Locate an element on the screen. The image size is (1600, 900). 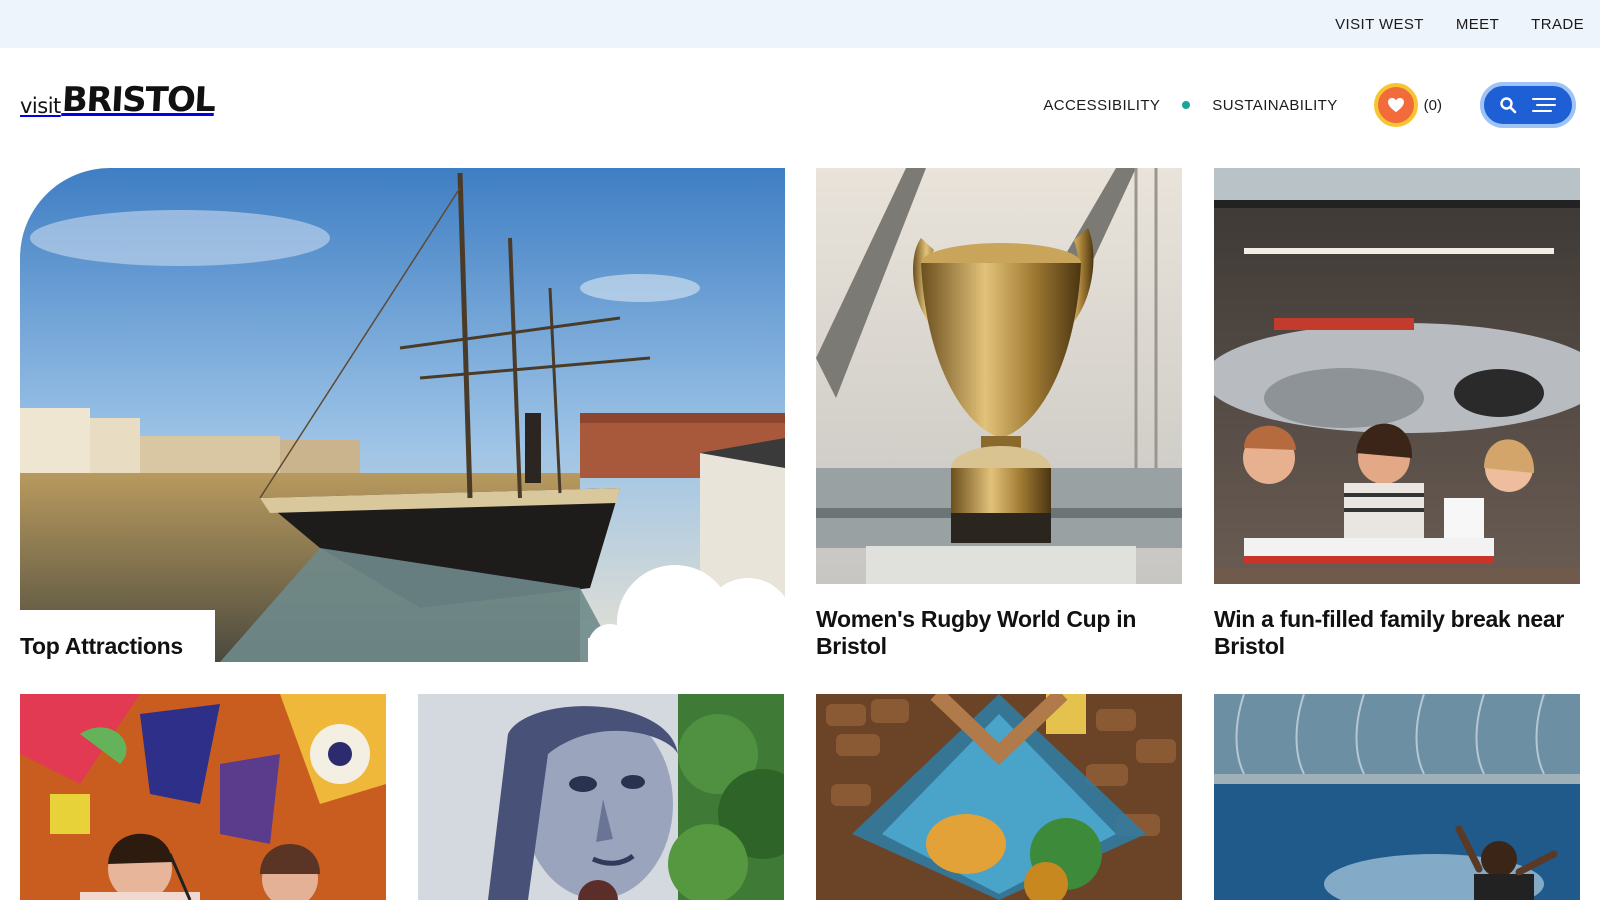
card-street-art is located at coordinates (601, 797).